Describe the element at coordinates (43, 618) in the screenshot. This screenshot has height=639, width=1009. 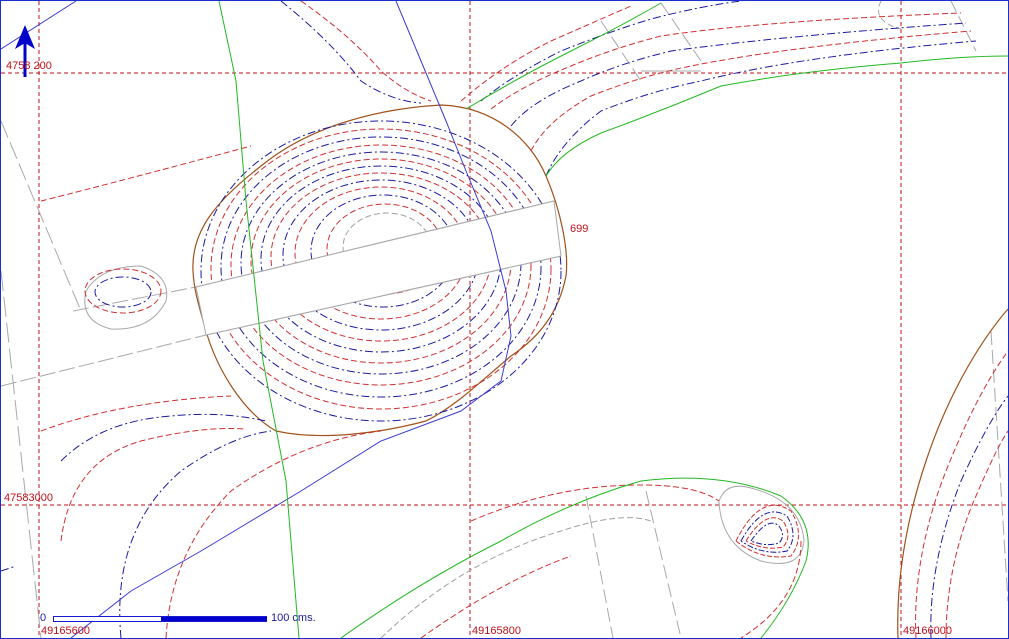
I see `scale-zero-label: 0` at that location.